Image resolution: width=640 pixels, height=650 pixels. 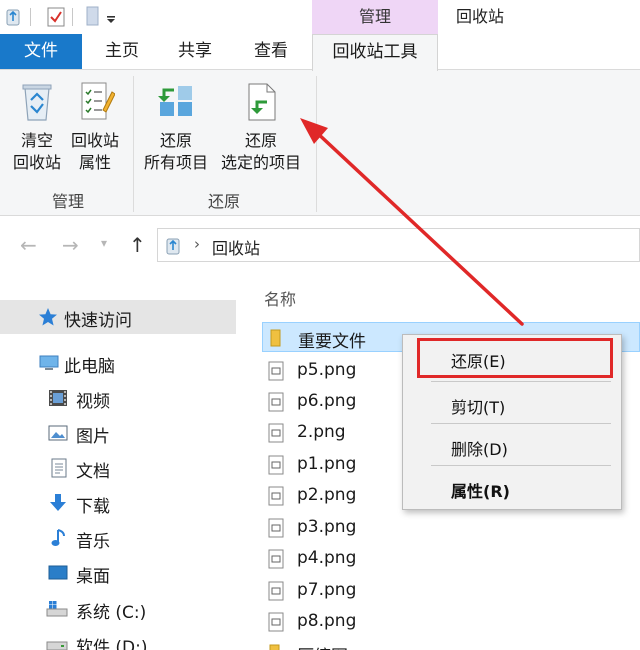 I want to click on nav-label: 视频, so click(x=93, y=402).